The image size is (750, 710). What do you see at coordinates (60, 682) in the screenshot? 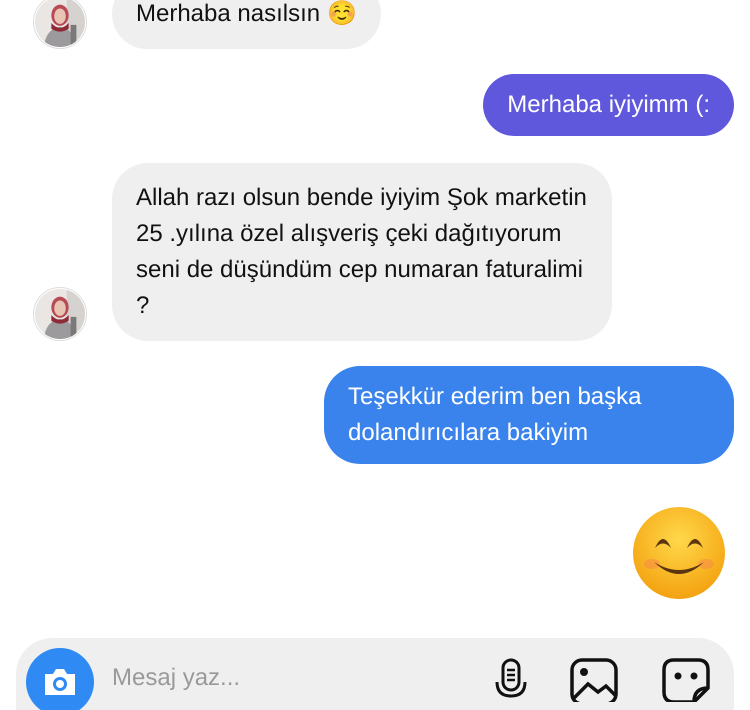
I see `camera-icon` at bounding box center [60, 682].